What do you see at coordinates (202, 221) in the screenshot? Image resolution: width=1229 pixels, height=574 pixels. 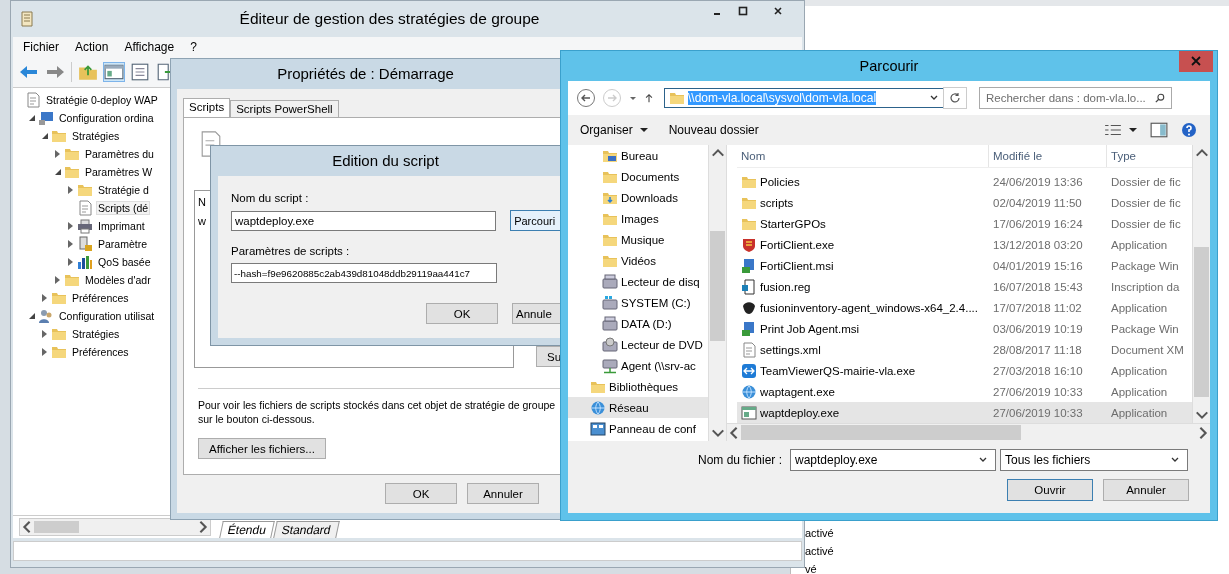 I see `list-row: w` at bounding box center [202, 221].